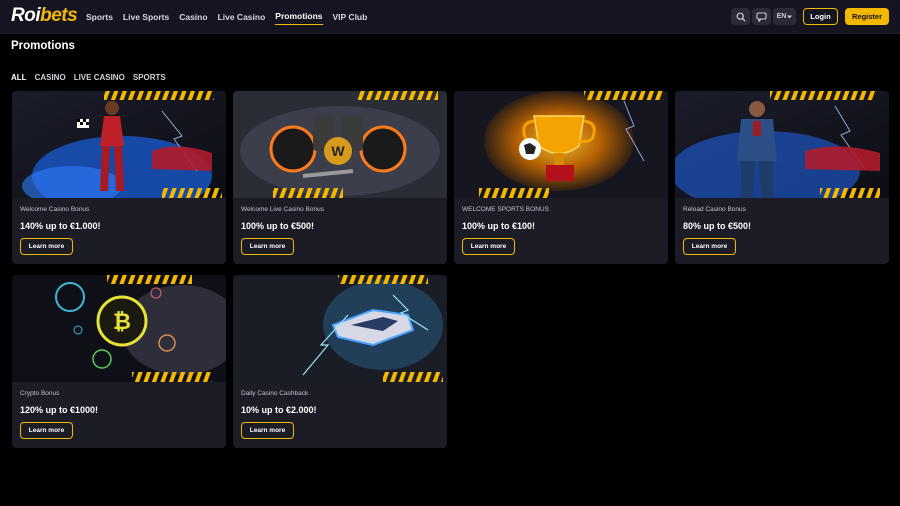 The width and height of the screenshot is (900, 506). I want to click on promo-name: Daily Casino Cashback, so click(275, 393).